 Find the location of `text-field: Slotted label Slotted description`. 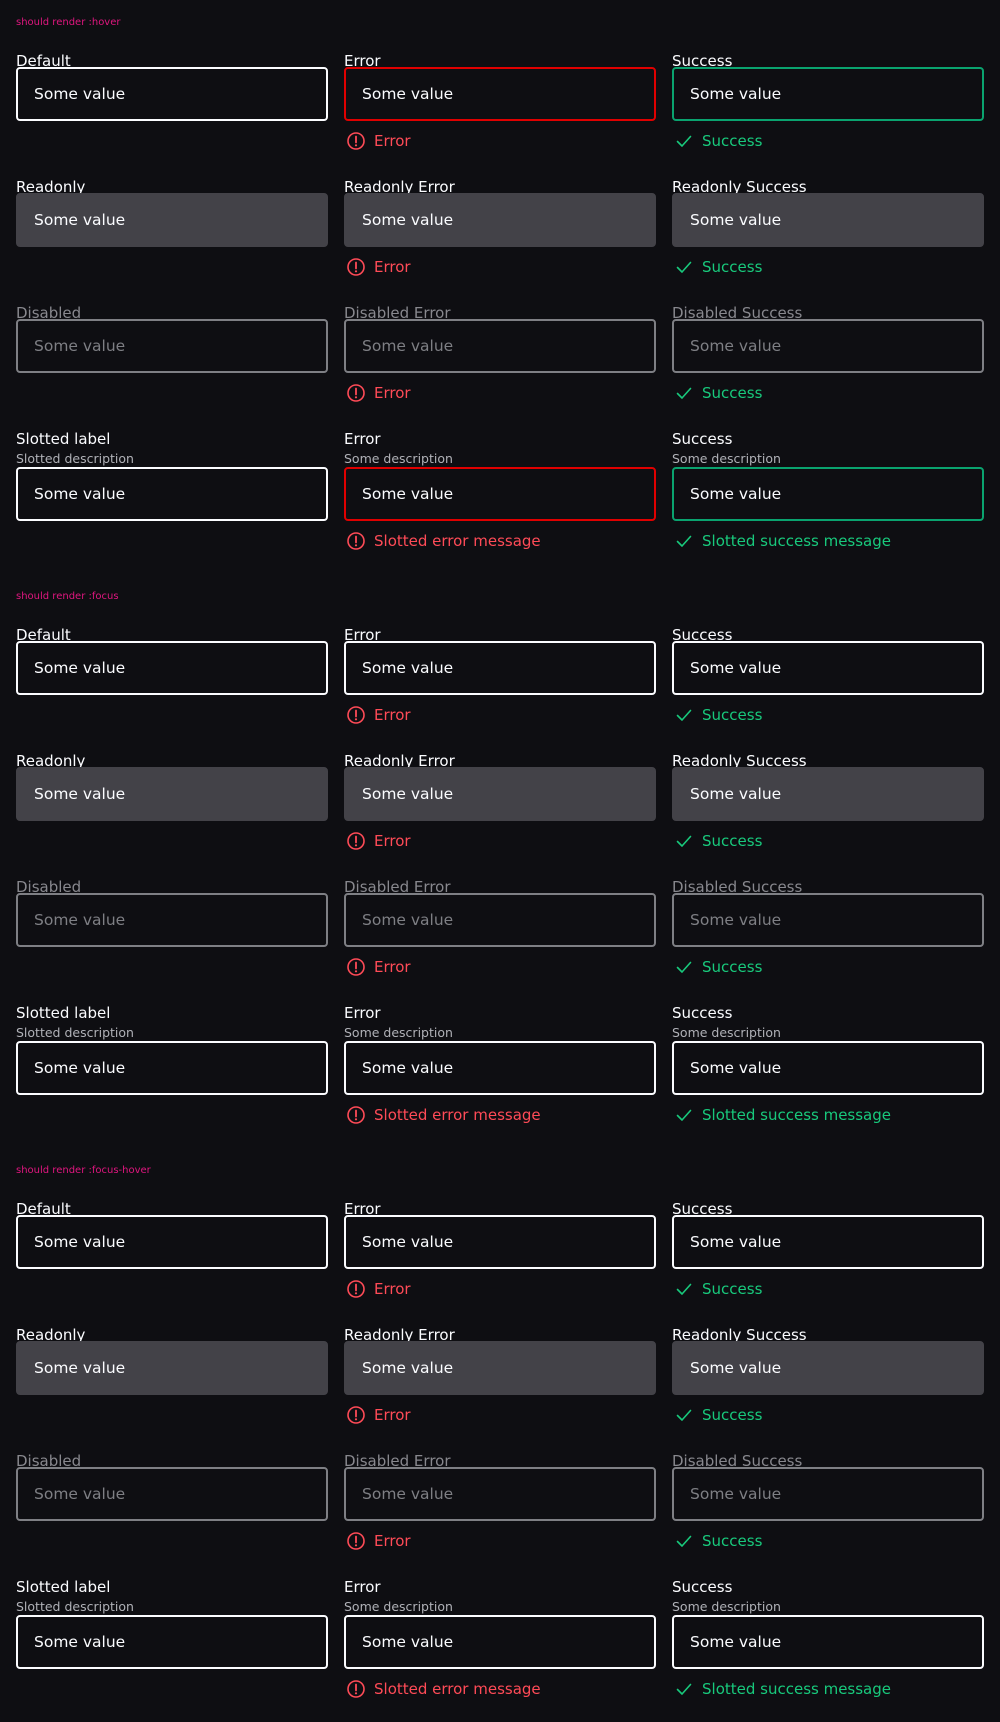

text-field: Slotted label Slotted description is located at coordinates (172, 1069).